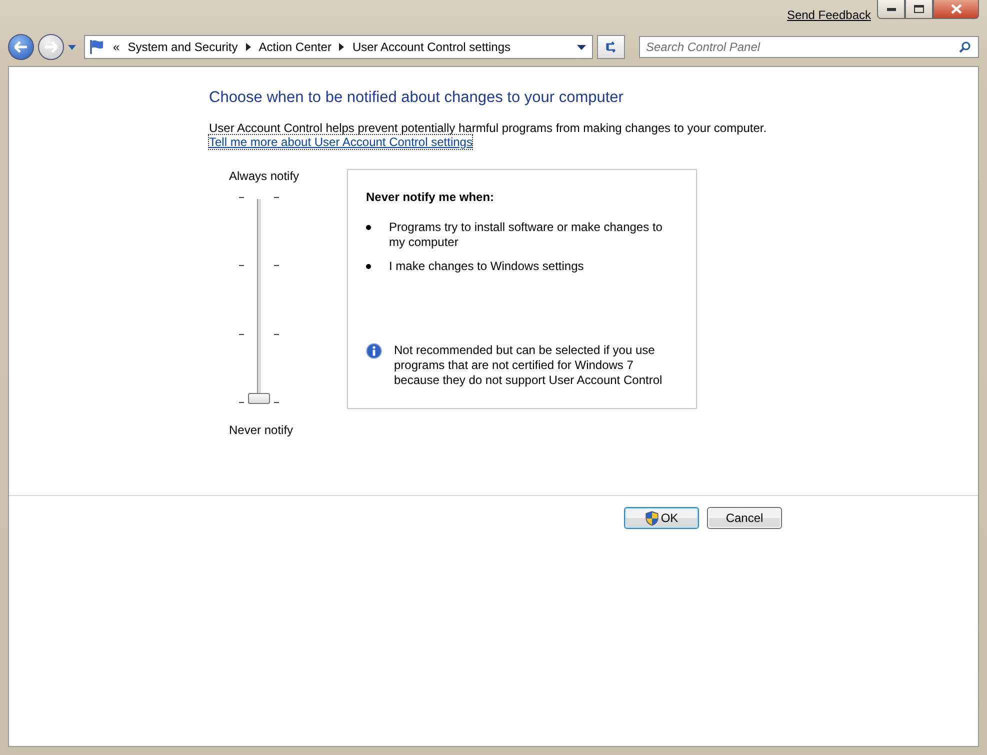  What do you see at coordinates (340, 142) in the screenshot?
I see `help-link: Tell me more about User Account Control settings` at bounding box center [340, 142].